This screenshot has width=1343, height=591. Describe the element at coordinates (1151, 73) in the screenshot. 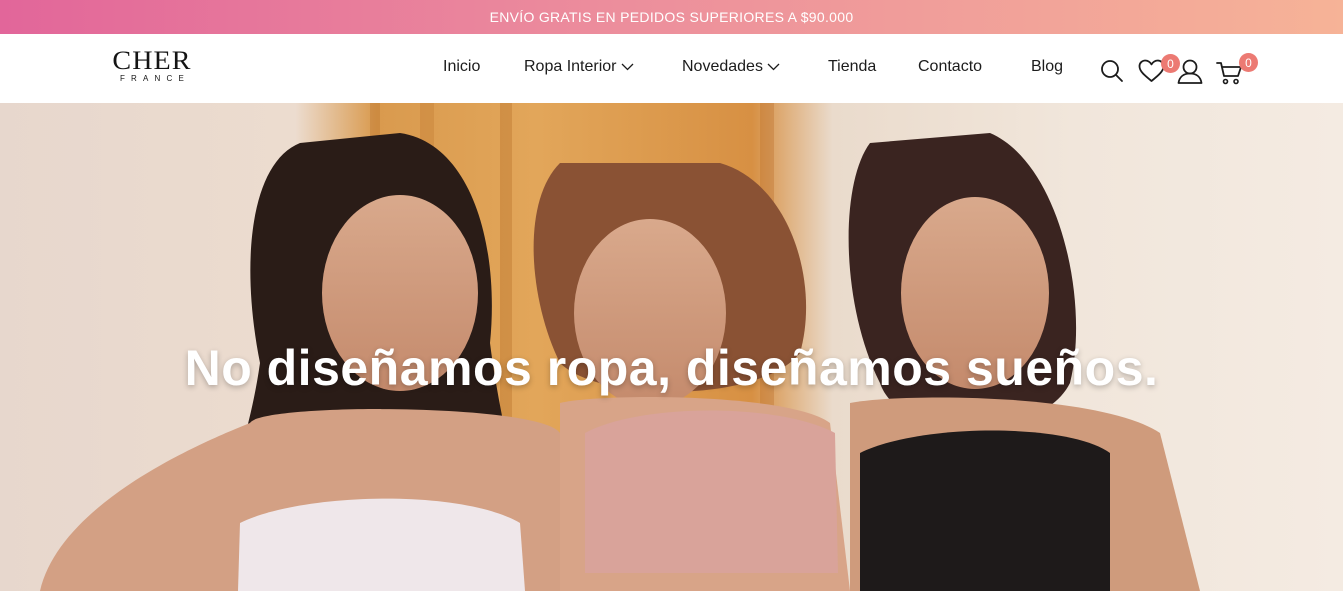

I see `heart-icon` at that location.